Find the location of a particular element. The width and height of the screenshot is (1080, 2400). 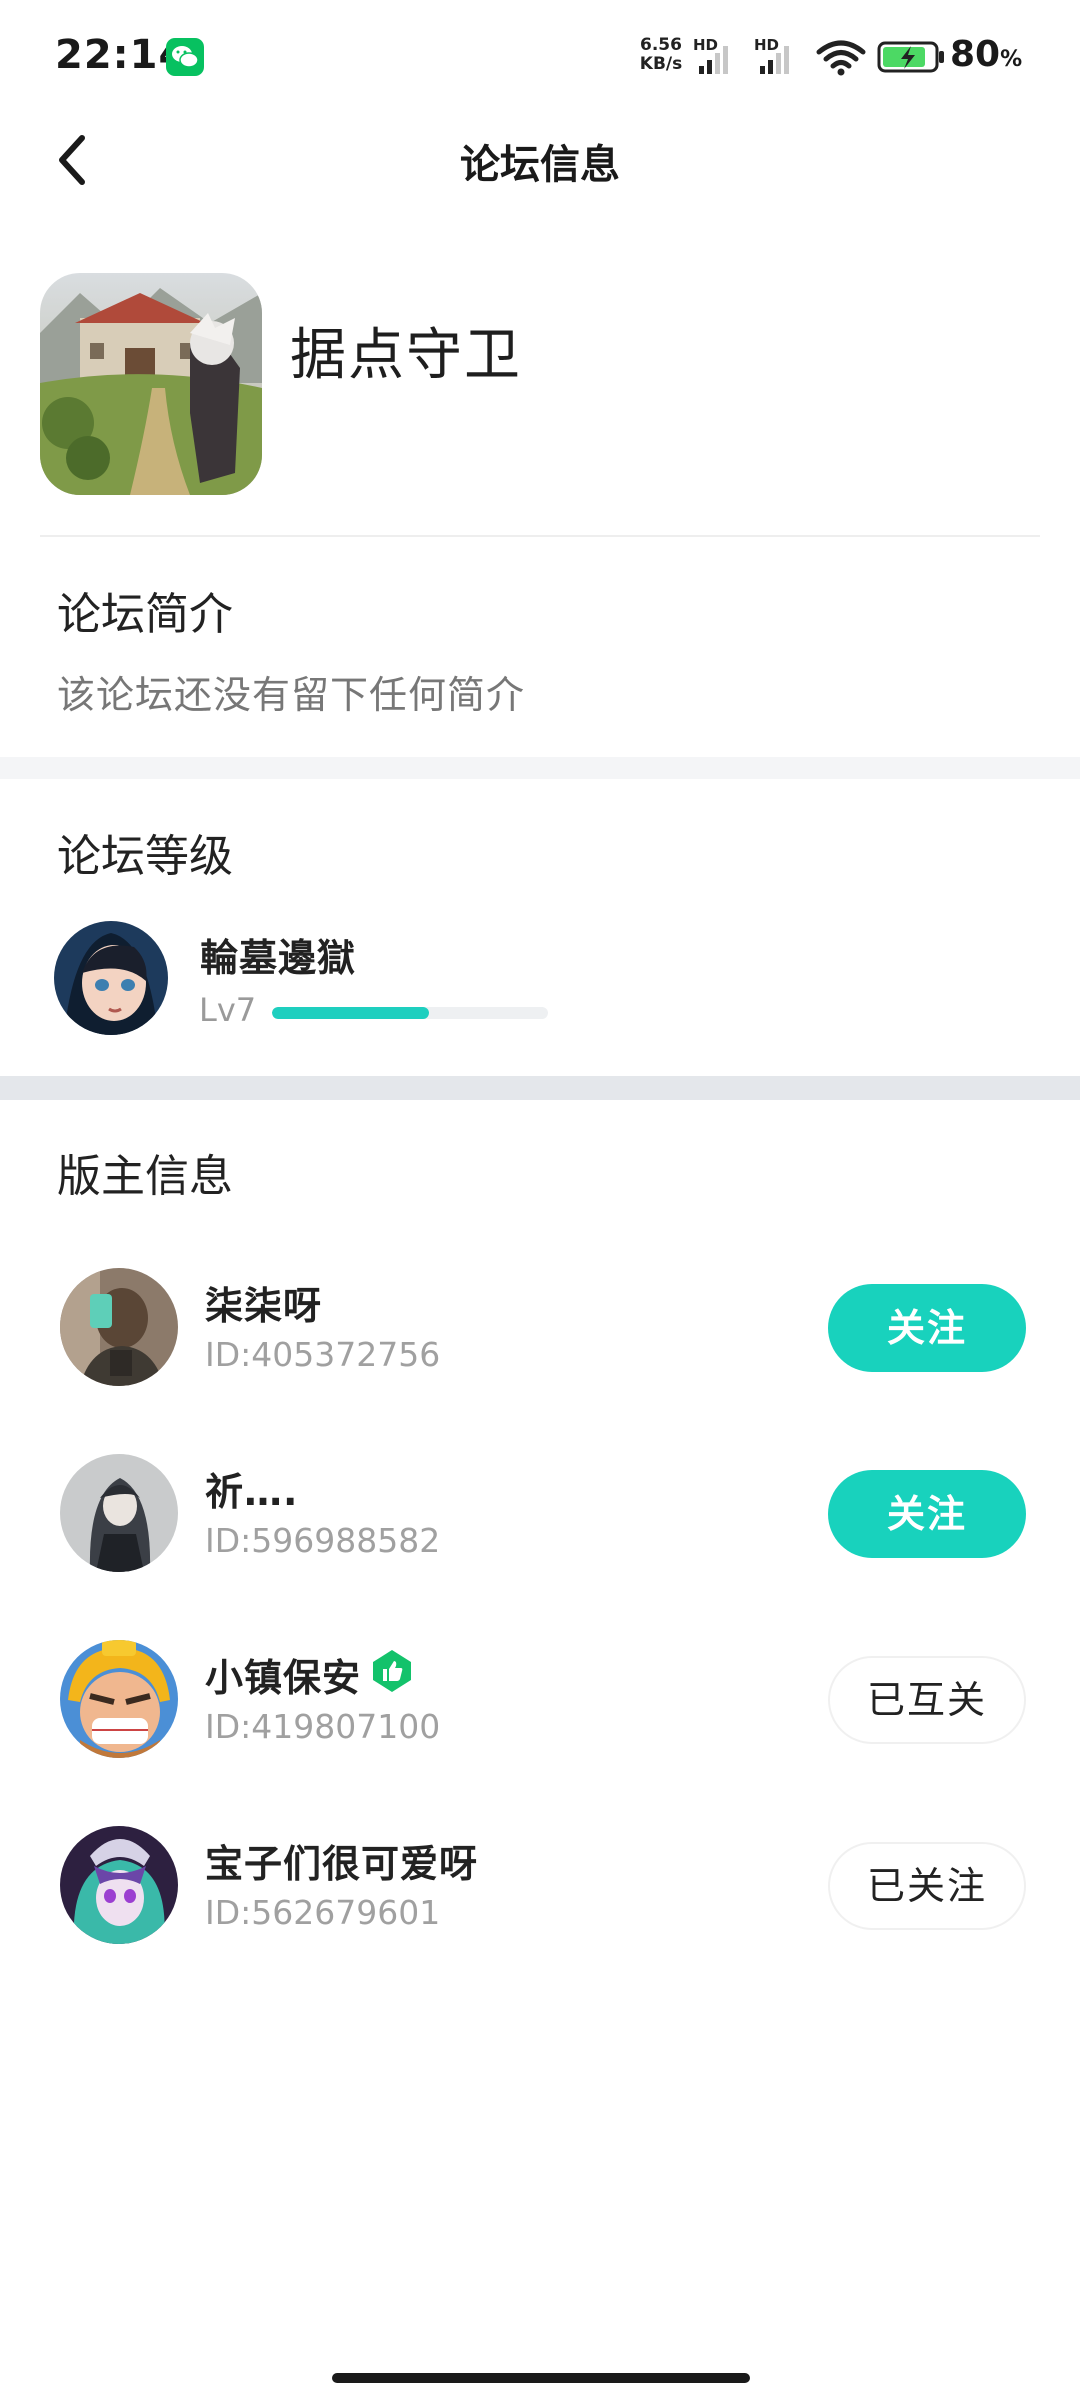

status-bar: 22:14 6.56 KB/s HD HD 80% is located at coordinates (540, 55).